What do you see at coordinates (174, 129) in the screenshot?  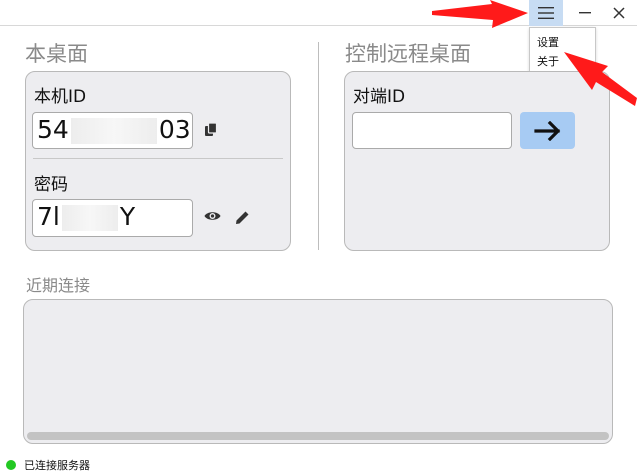 I see `local-id-suffix: 03` at bounding box center [174, 129].